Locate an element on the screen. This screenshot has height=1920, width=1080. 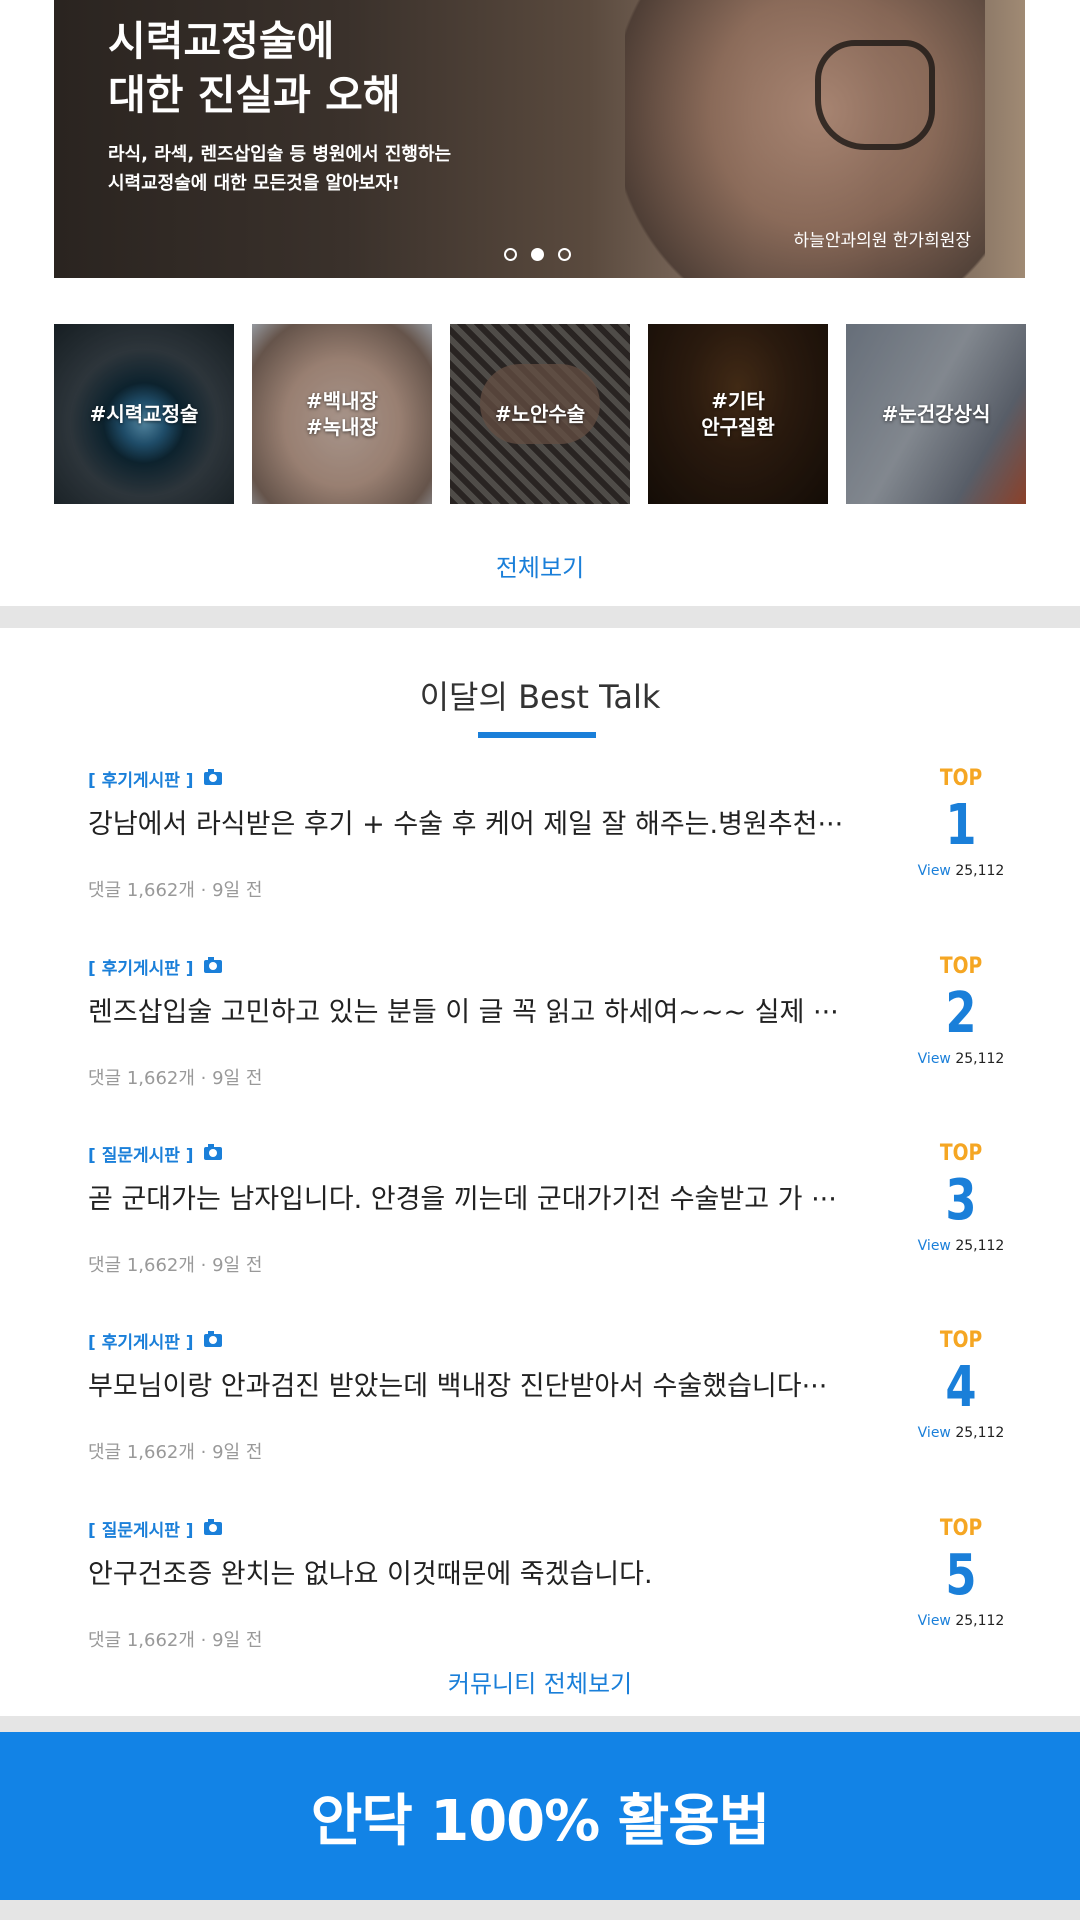
rank-badge: TOP 2 View 25,112 is located at coordinates (961, 1010).